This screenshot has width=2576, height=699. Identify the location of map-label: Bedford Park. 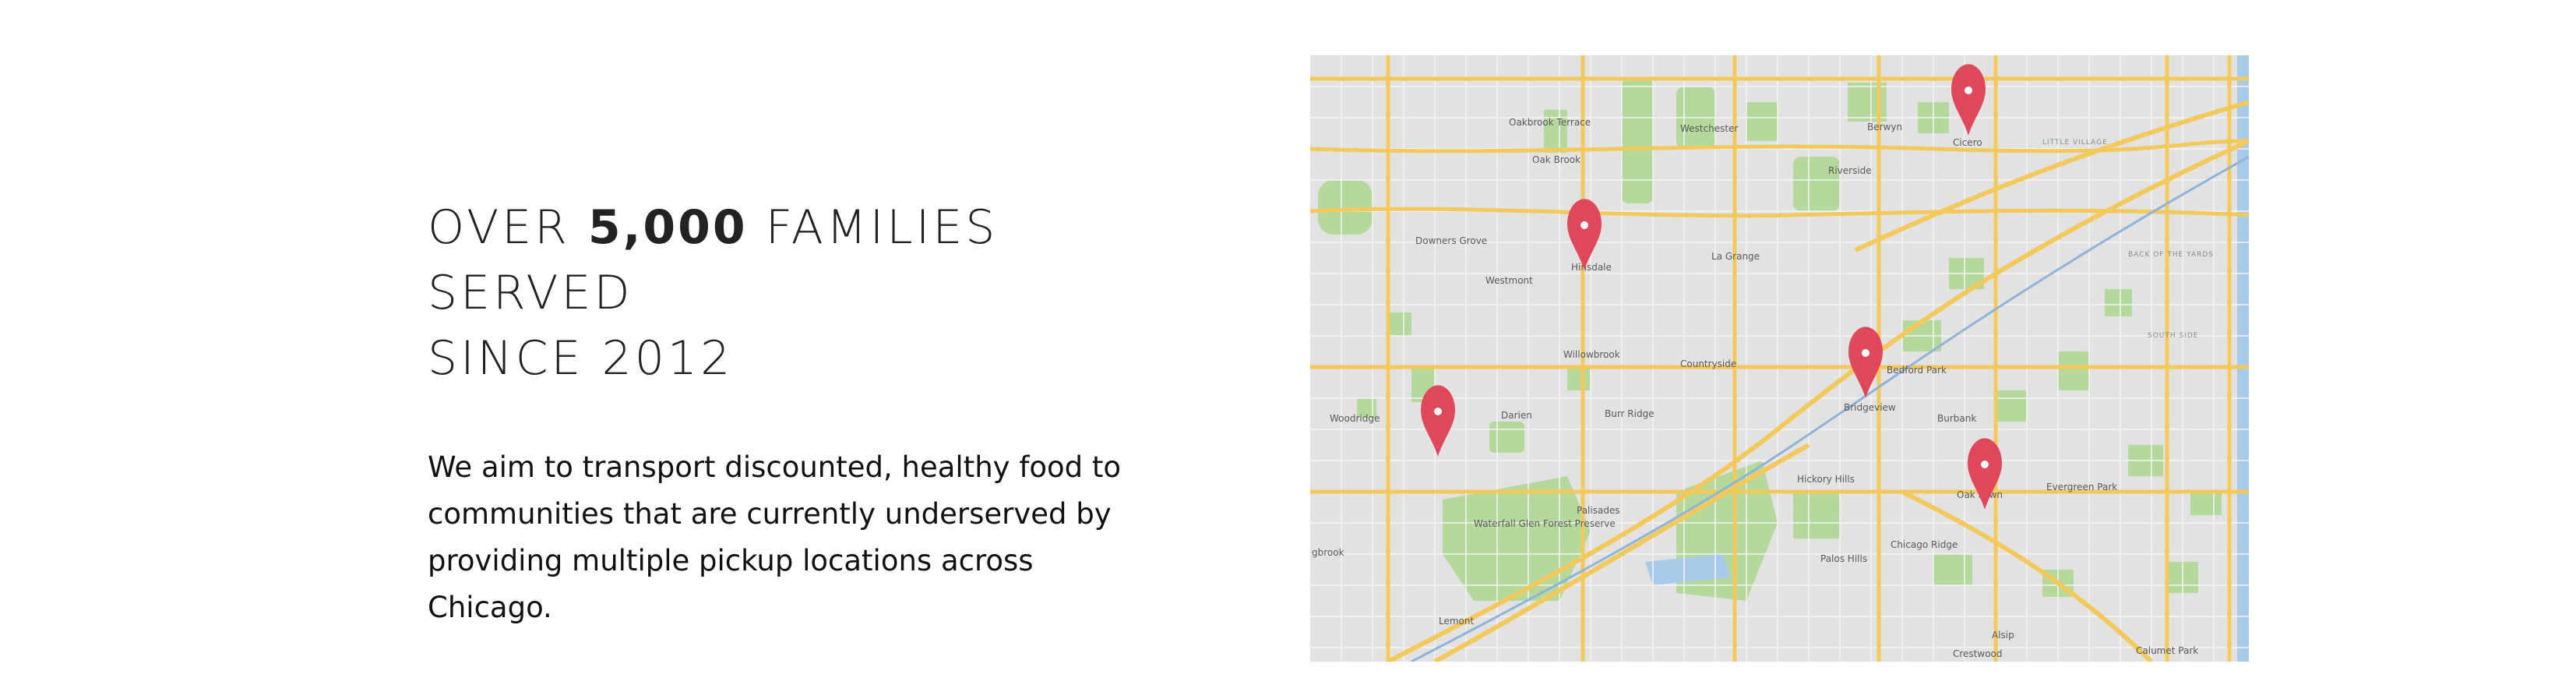
(1917, 370).